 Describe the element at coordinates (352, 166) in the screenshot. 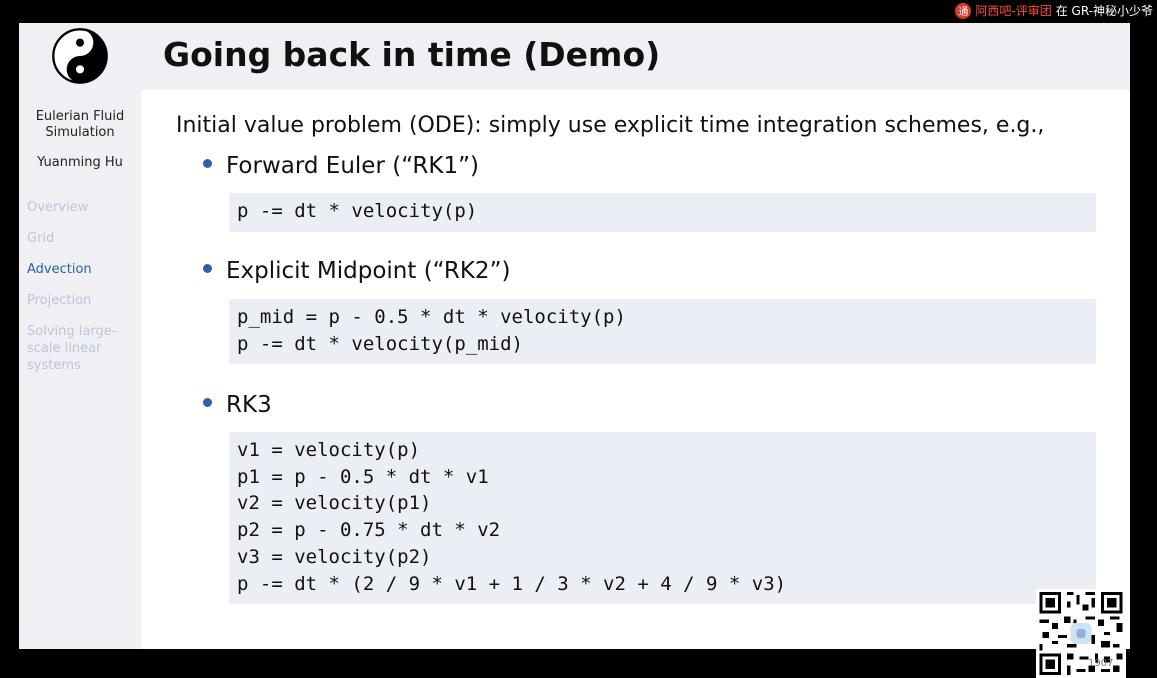

I see `bullet-label: Forward Euler (“RK1”)` at that location.